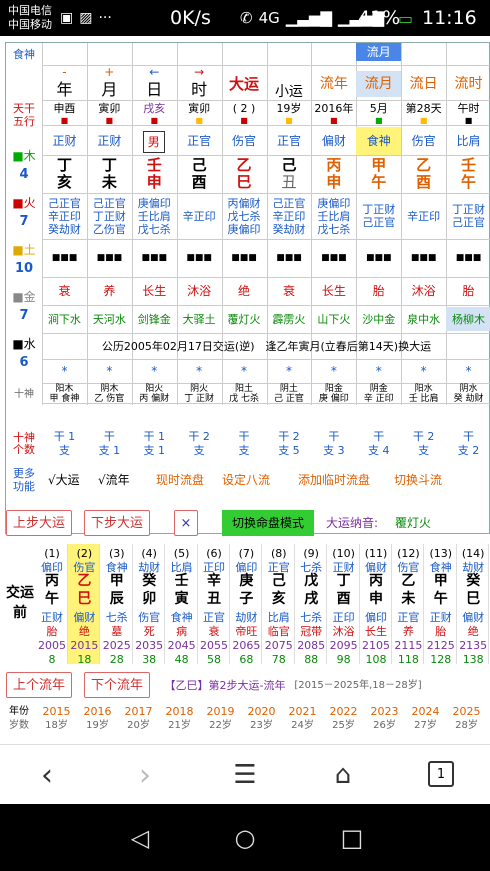 The image size is (490, 871). Describe the element at coordinates (343, 631) in the screenshot. I see `dayun-field: 沐浴` at that location.